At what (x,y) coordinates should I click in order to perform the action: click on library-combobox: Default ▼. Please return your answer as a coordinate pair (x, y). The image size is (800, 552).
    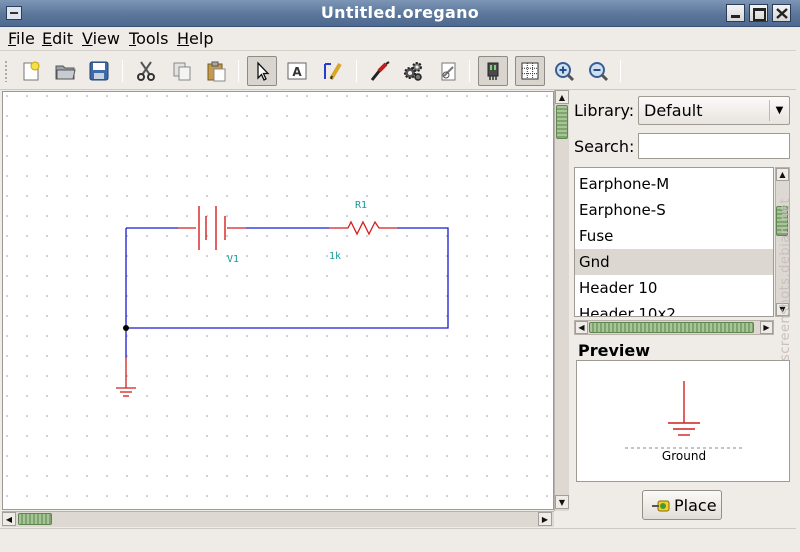
    Looking at the image, I should click on (714, 110).